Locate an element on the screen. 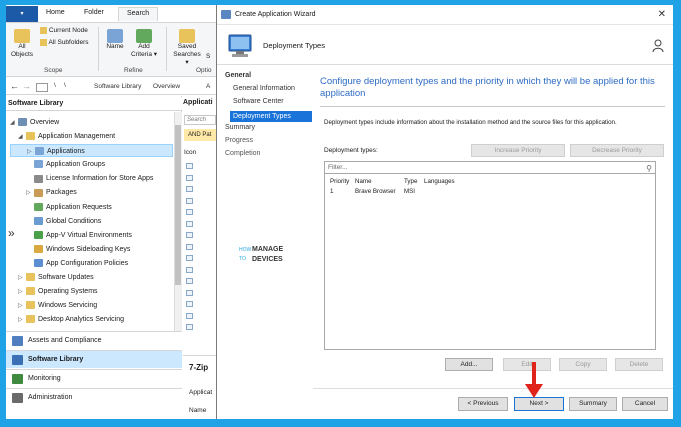 Image resolution: width=681 pixels, height=427 pixels. search-criteria-bar: AND Pat is located at coordinates (200, 135).